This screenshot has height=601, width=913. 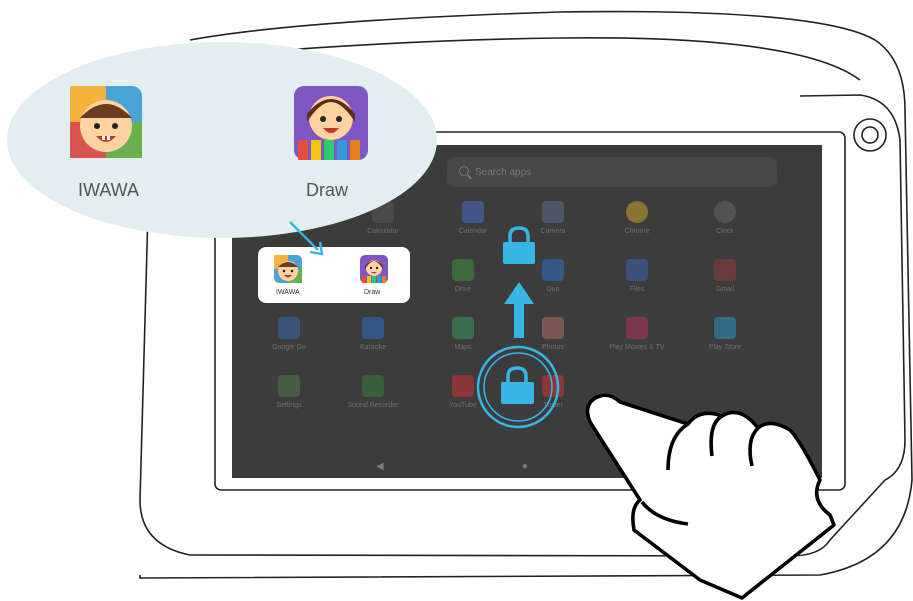 I want to click on app-label: YouTube, so click(x=463, y=405).